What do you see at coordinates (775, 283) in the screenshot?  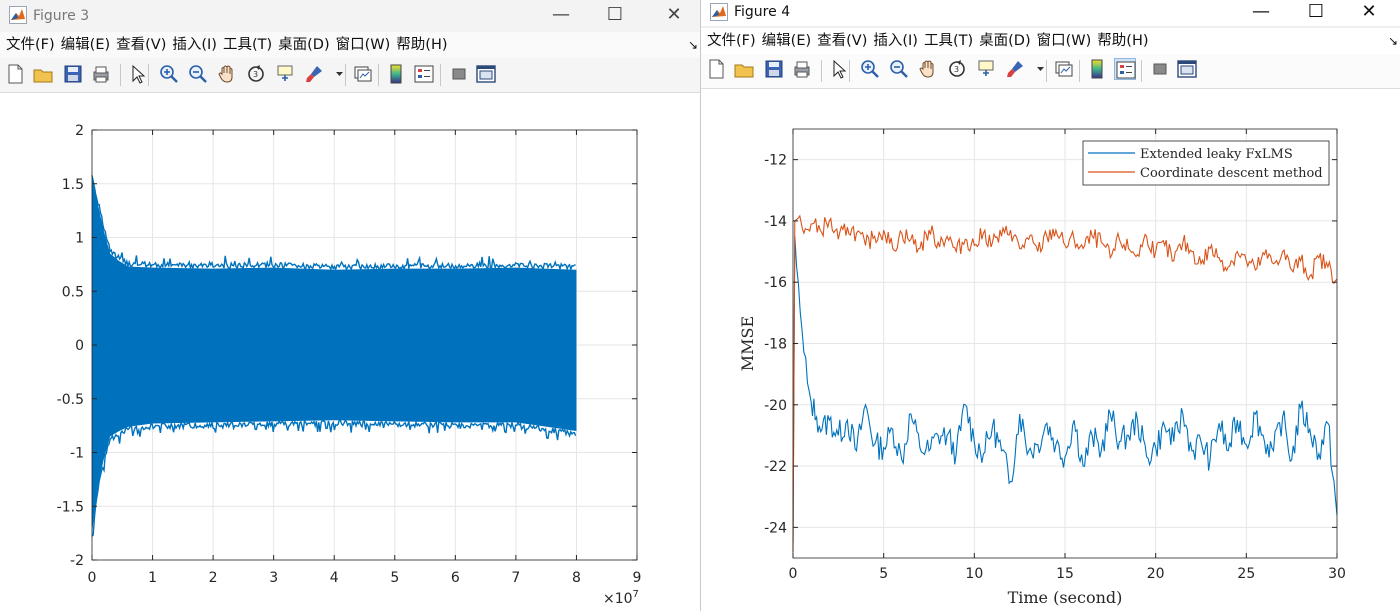 I see `y-tick-label: -16` at bounding box center [775, 283].